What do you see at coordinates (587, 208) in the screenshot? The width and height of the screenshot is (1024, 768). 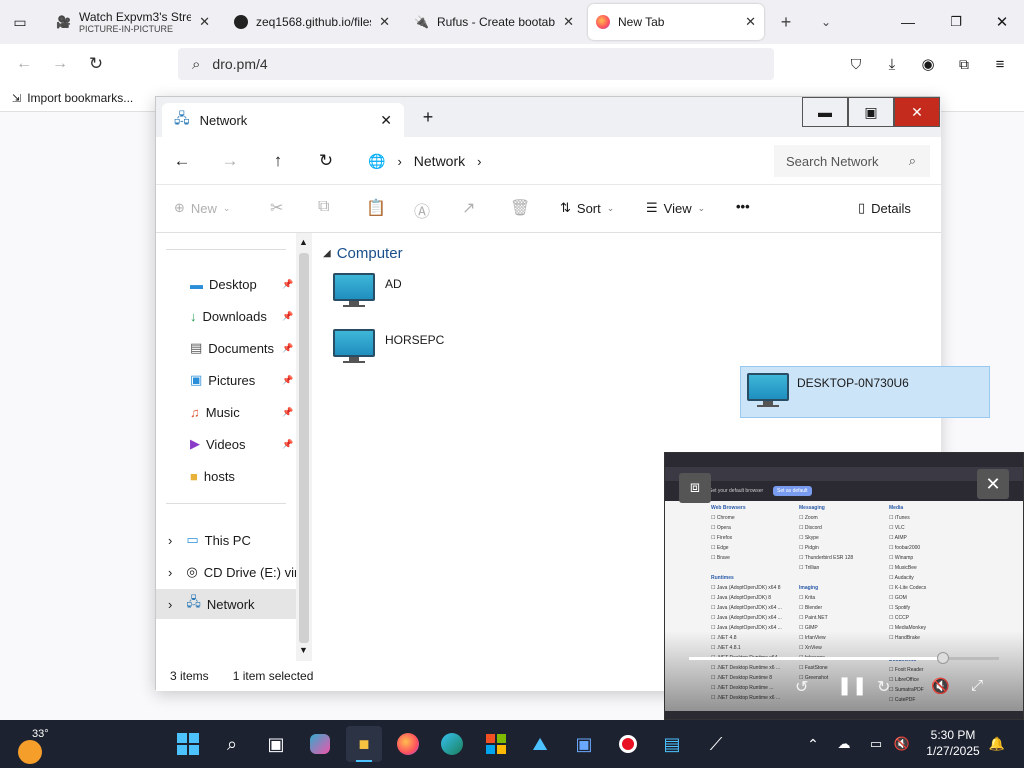 I see `sort-button: ⇅ Sort ⌄` at bounding box center [587, 208].